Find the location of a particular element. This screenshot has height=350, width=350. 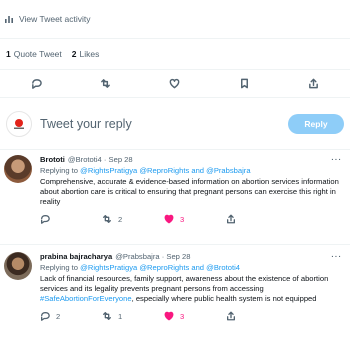

tweet-actions: 2 3 is located at coordinates (191, 219).